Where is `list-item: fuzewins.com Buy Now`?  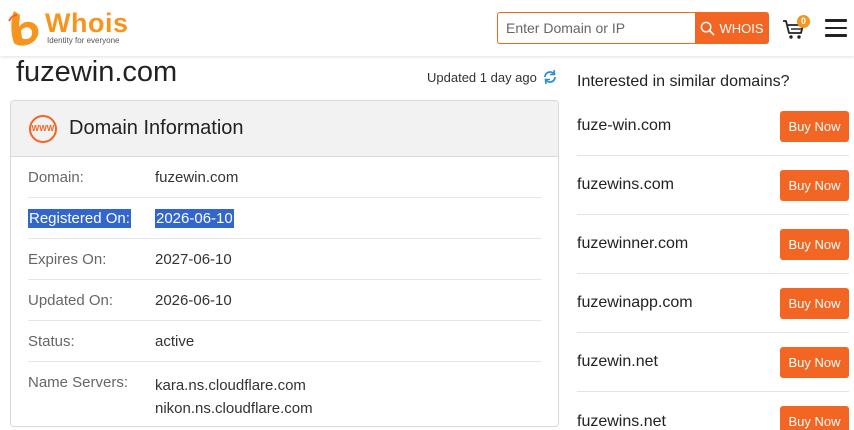
list-item: fuzewins.com Buy Now is located at coordinates (713, 185).